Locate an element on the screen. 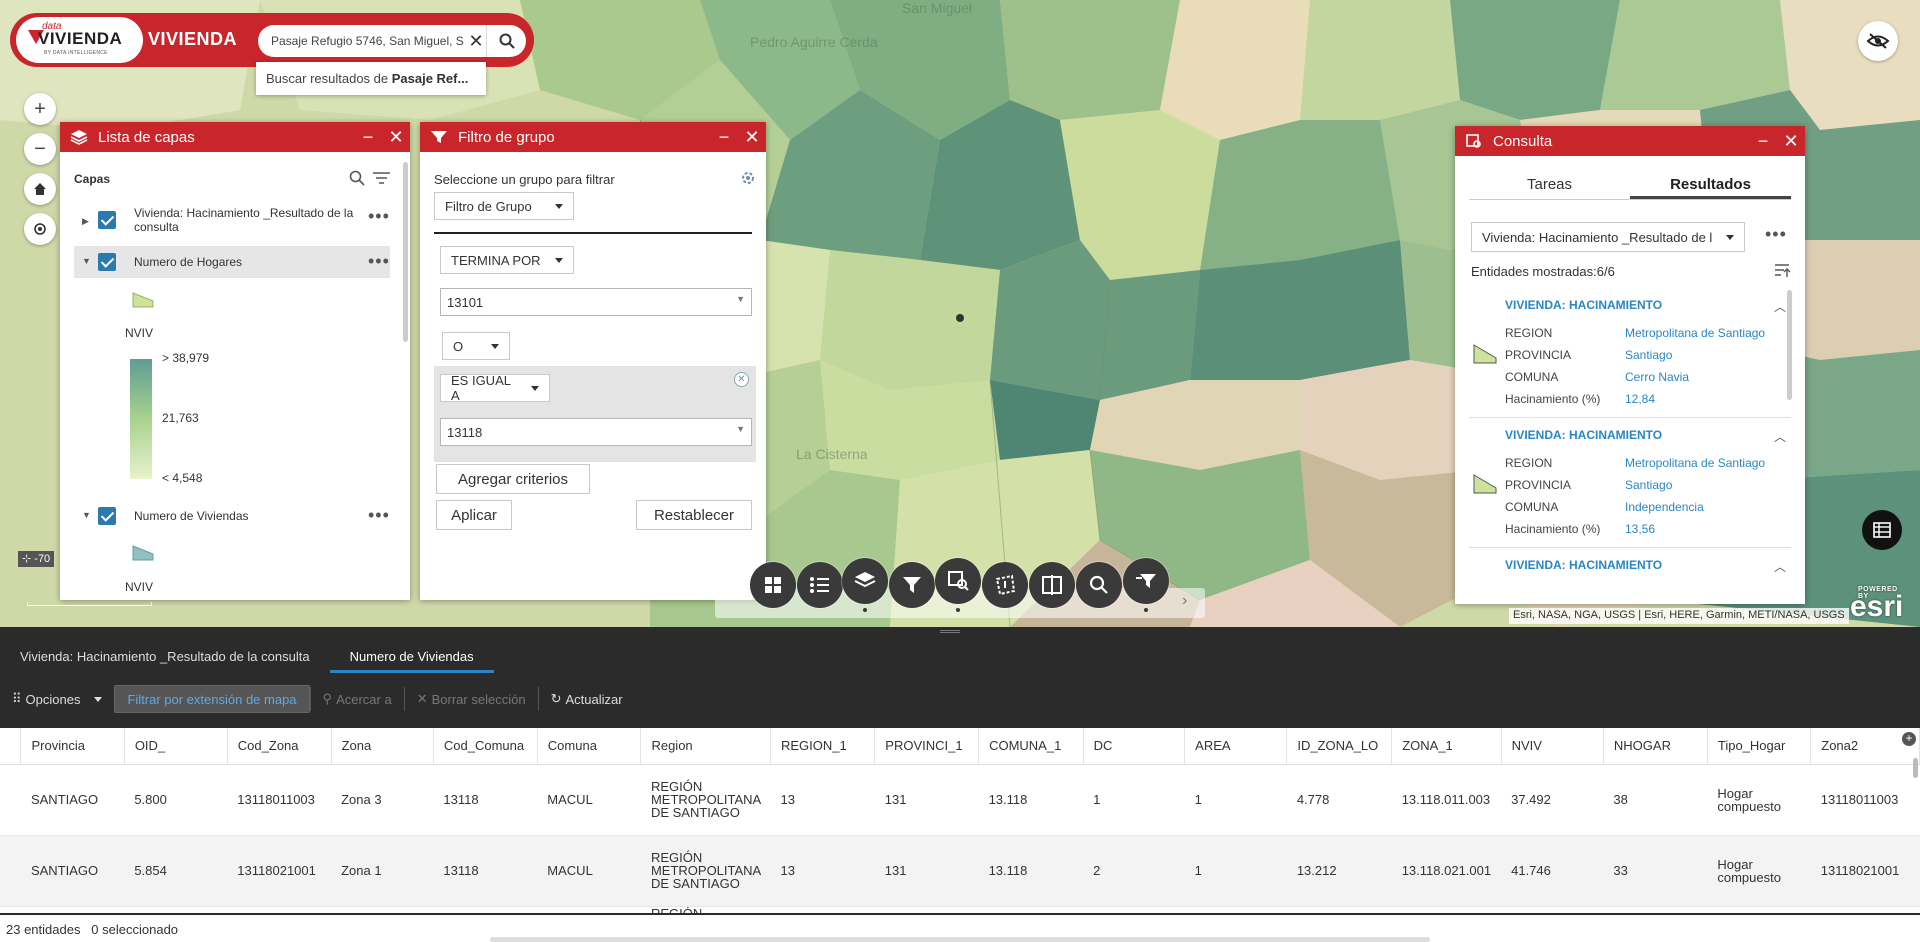 The height and width of the screenshot is (942, 1920). field-value-comuna: Independencia is located at coordinates (1695, 507).